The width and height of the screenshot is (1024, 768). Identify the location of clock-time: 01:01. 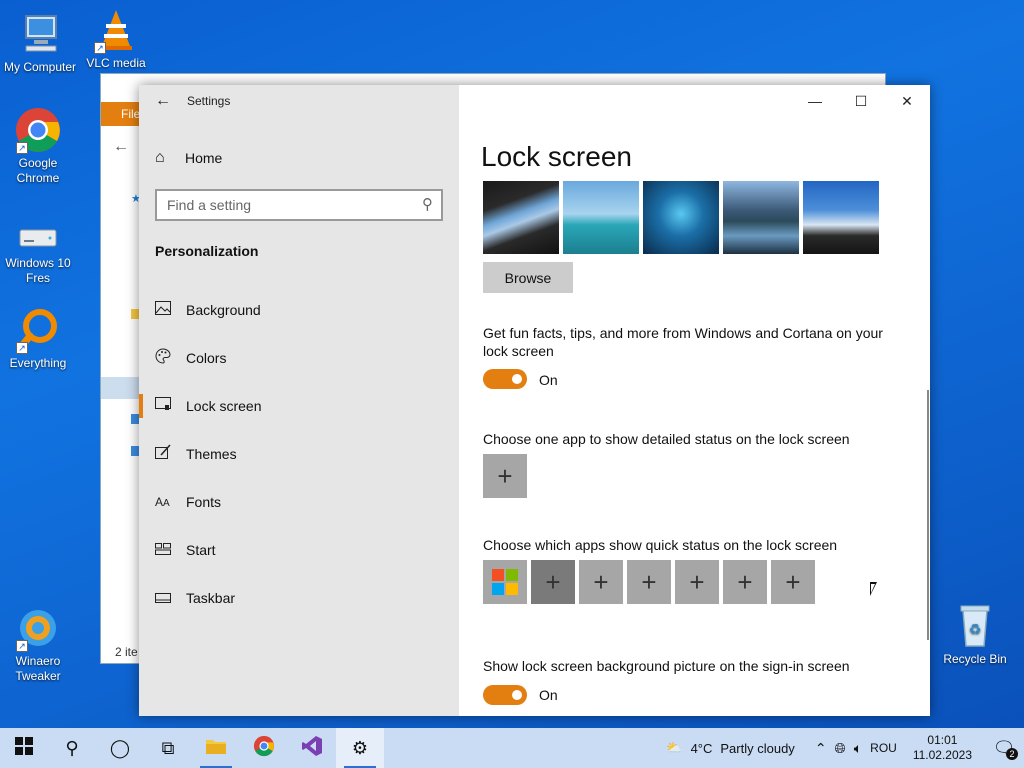
(942, 740).